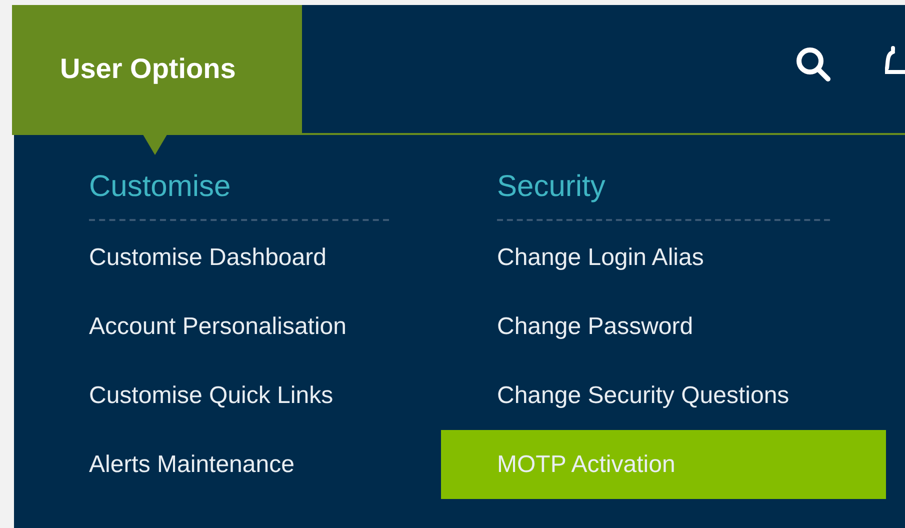 The height and width of the screenshot is (528, 905). What do you see at coordinates (160, 186) in the screenshot?
I see `section-heading: Customise` at bounding box center [160, 186].